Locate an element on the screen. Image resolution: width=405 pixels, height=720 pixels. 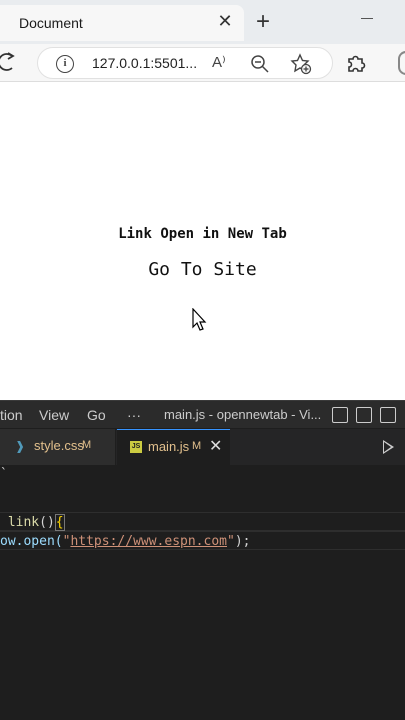
toggle-primary-sidebar-icon is located at coordinates (340, 415).